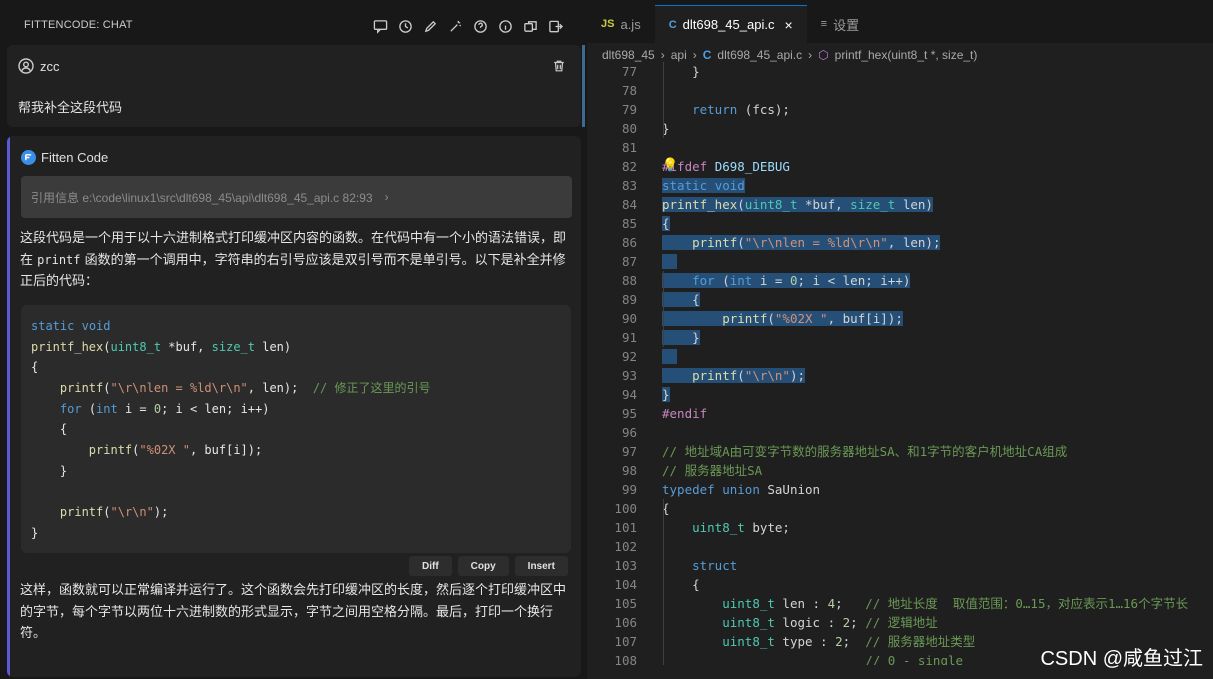 This screenshot has width=1213, height=679. What do you see at coordinates (541, 566) in the screenshot?
I see `insert-button: Insert` at bounding box center [541, 566].